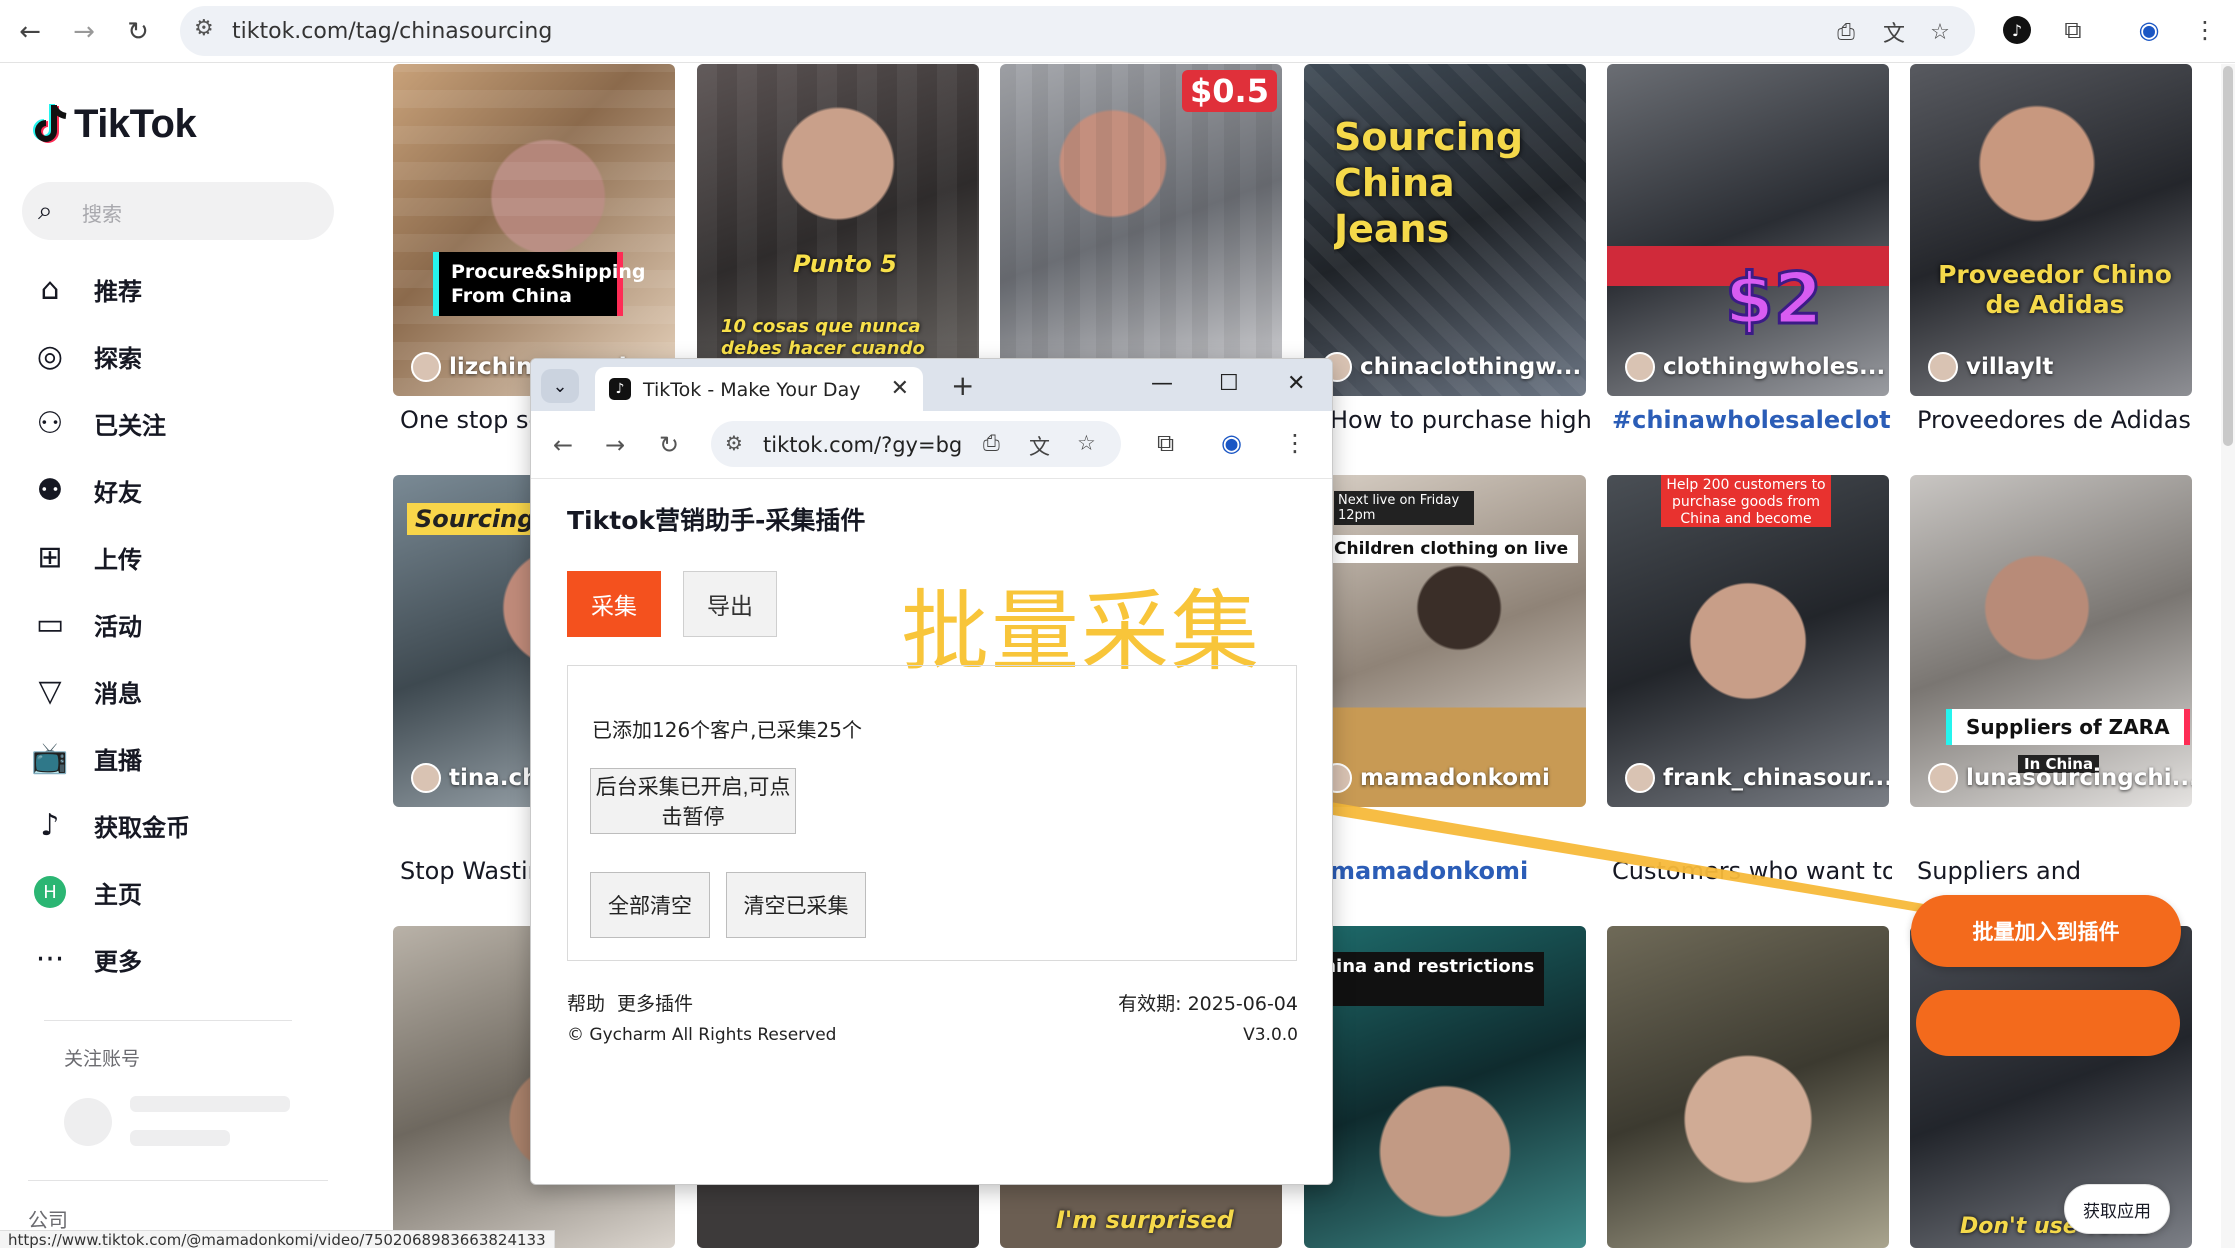 This screenshot has width=2235, height=1248. What do you see at coordinates (586, 1002) in the screenshot?
I see `help-link: 帮助` at bounding box center [586, 1002].